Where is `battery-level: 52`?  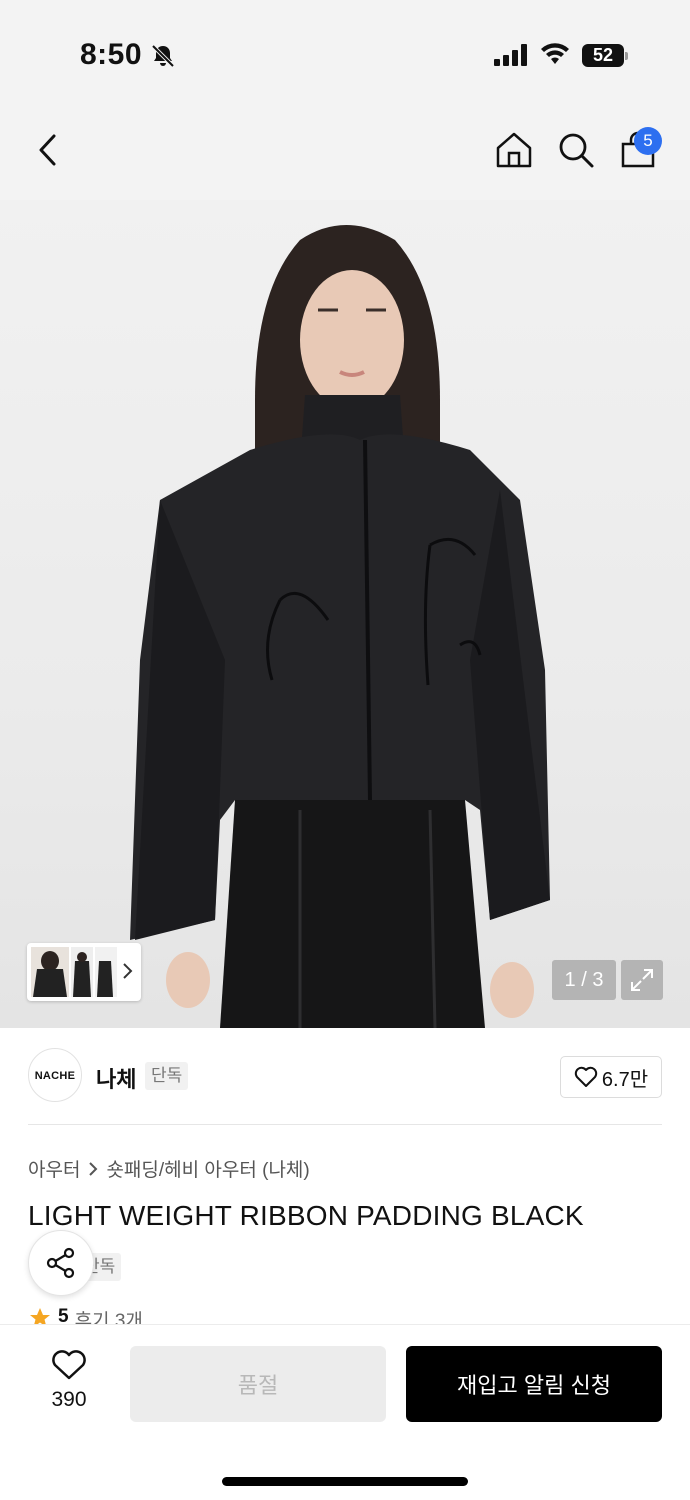
battery-level: 52 is located at coordinates (603, 55).